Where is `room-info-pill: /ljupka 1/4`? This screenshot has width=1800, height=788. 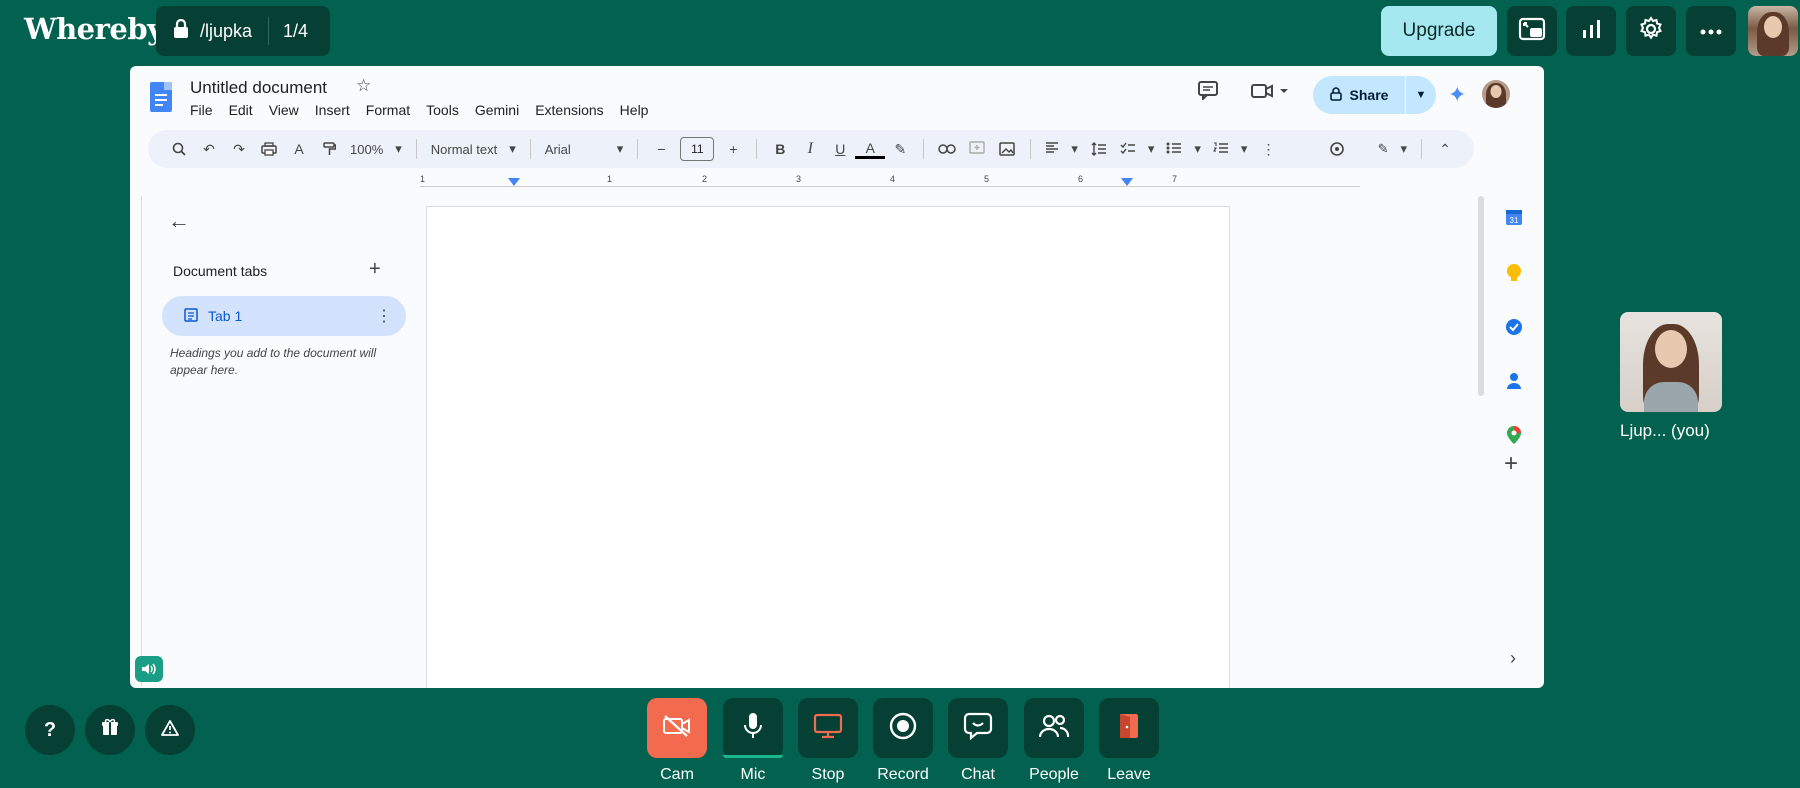
room-info-pill: /ljupka 1/4 is located at coordinates (243, 31).